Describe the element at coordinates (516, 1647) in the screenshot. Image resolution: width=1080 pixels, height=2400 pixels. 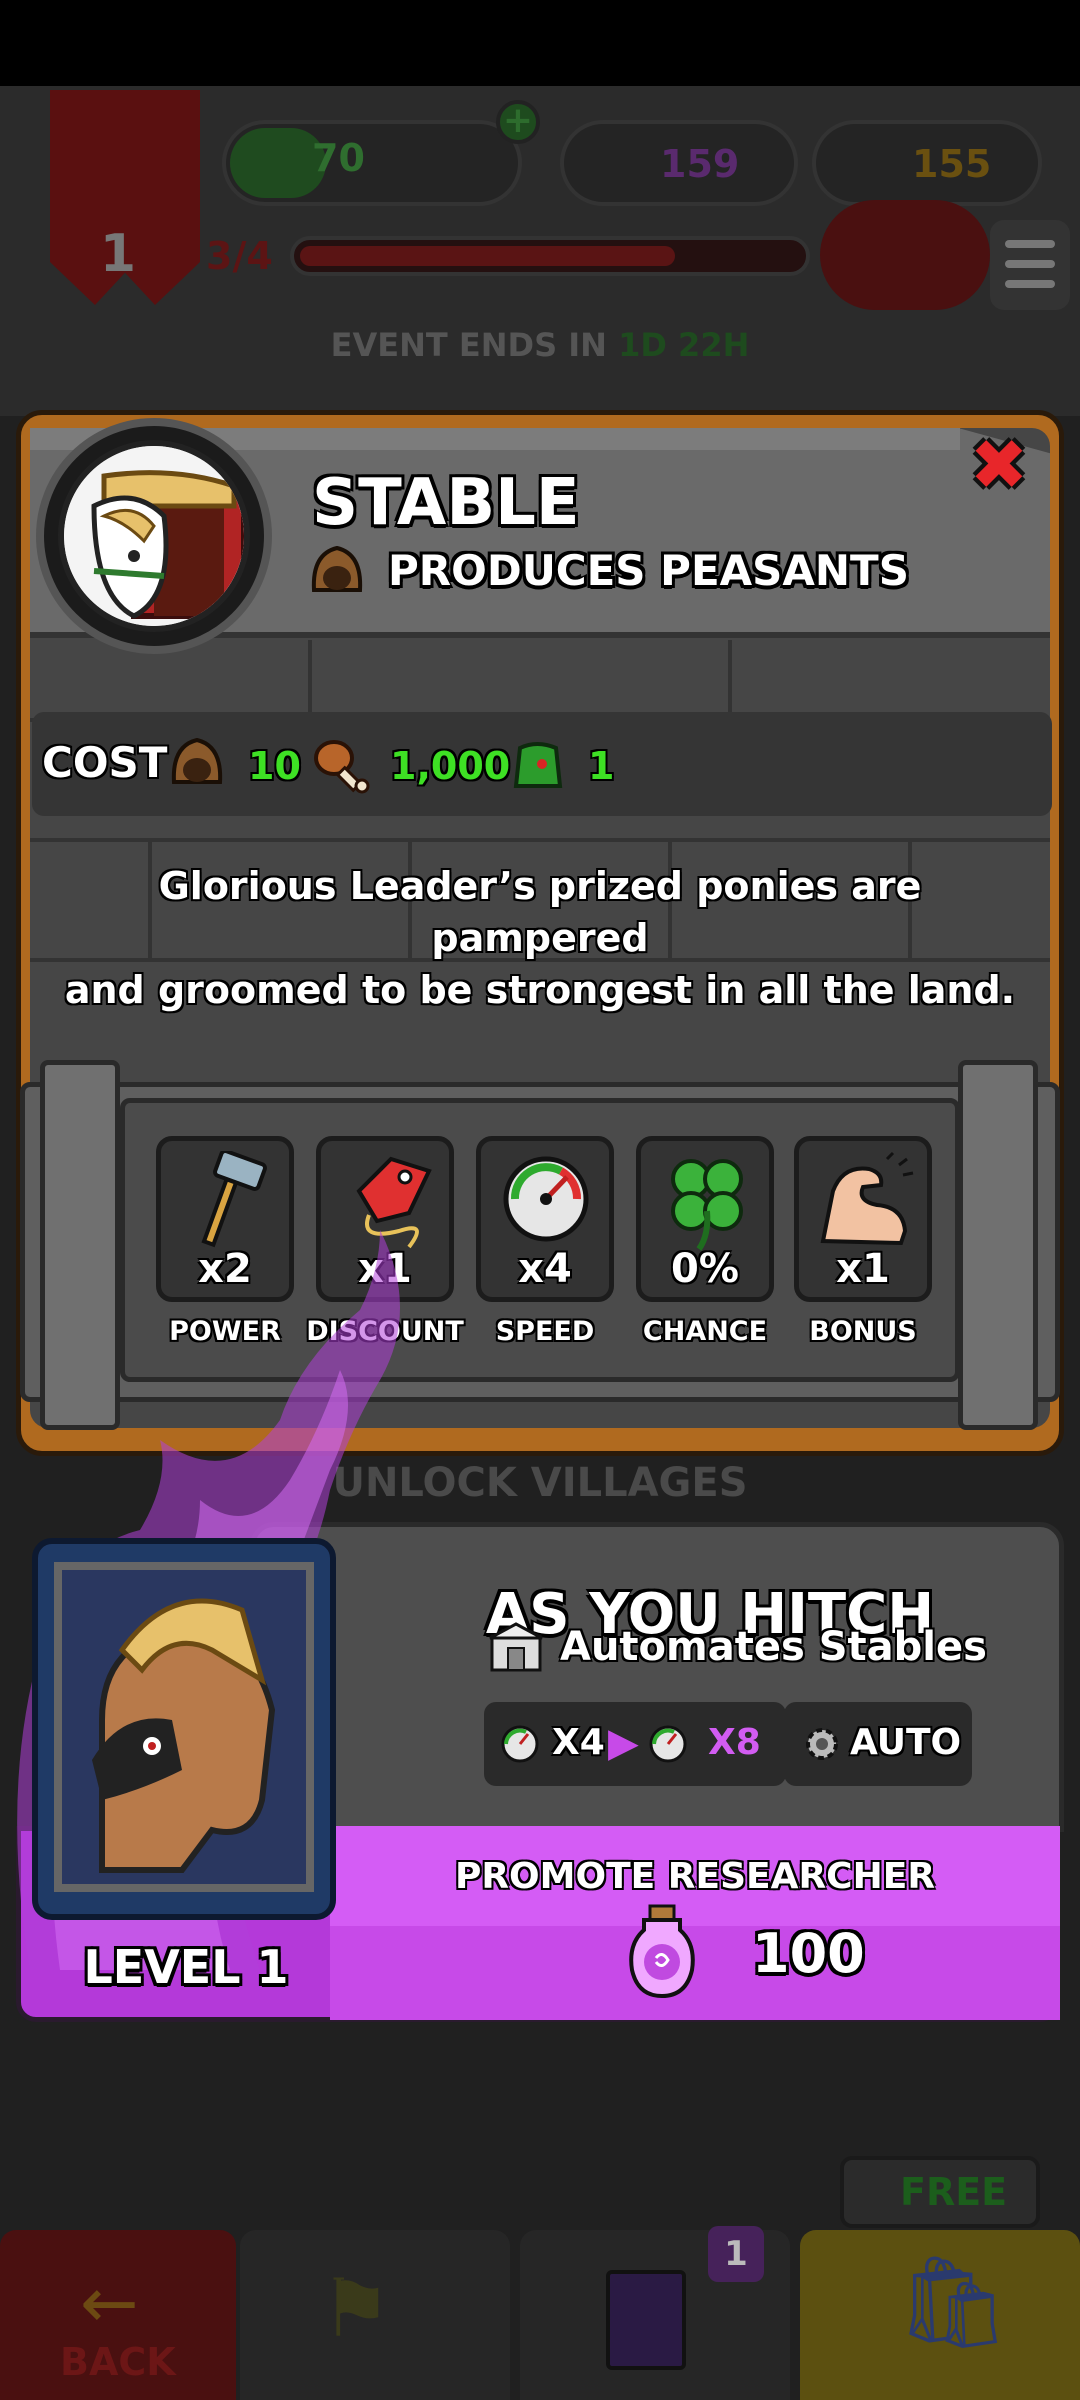
I see `stable-building-icon` at that location.